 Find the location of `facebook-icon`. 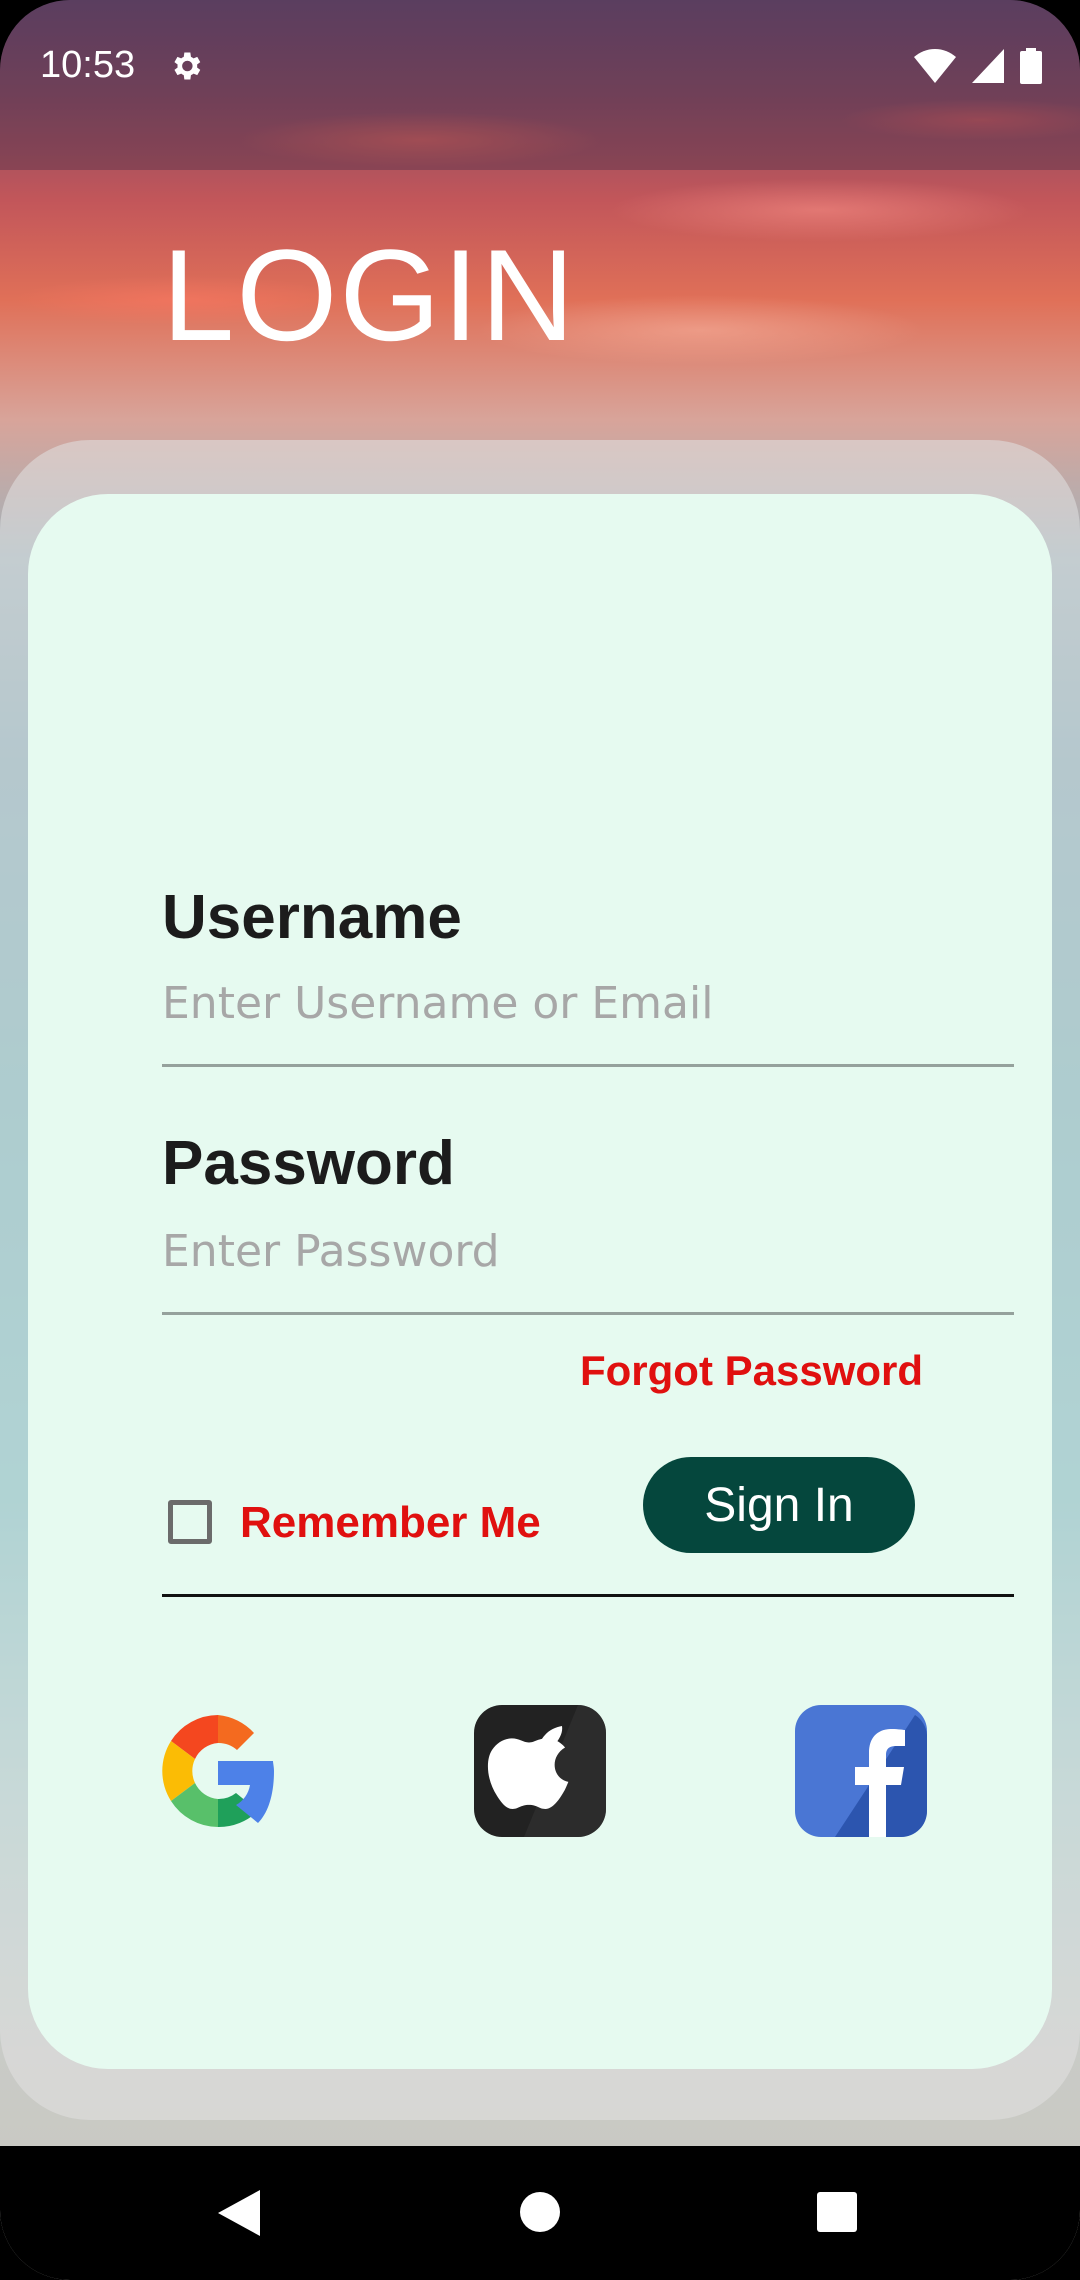

facebook-icon is located at coordinates (861, 1771).